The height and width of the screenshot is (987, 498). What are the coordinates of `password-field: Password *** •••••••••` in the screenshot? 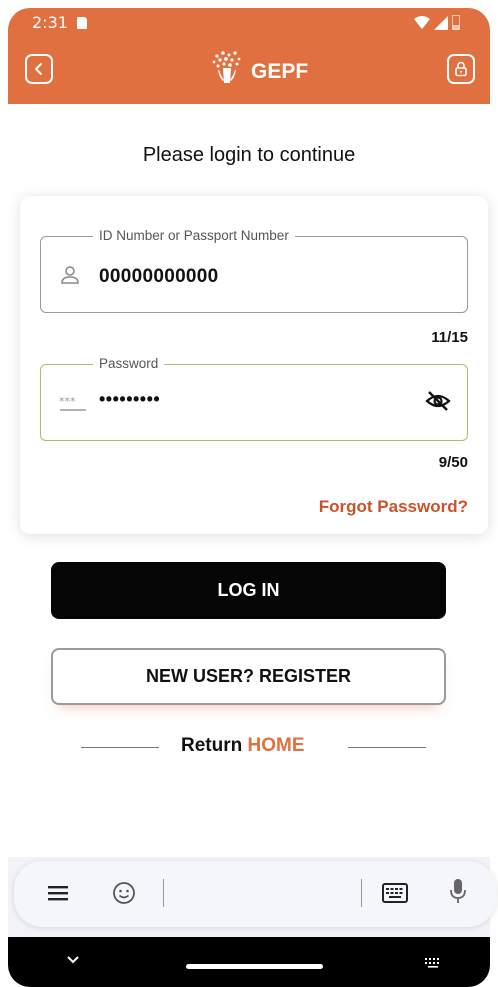 It's located at (254, 398).